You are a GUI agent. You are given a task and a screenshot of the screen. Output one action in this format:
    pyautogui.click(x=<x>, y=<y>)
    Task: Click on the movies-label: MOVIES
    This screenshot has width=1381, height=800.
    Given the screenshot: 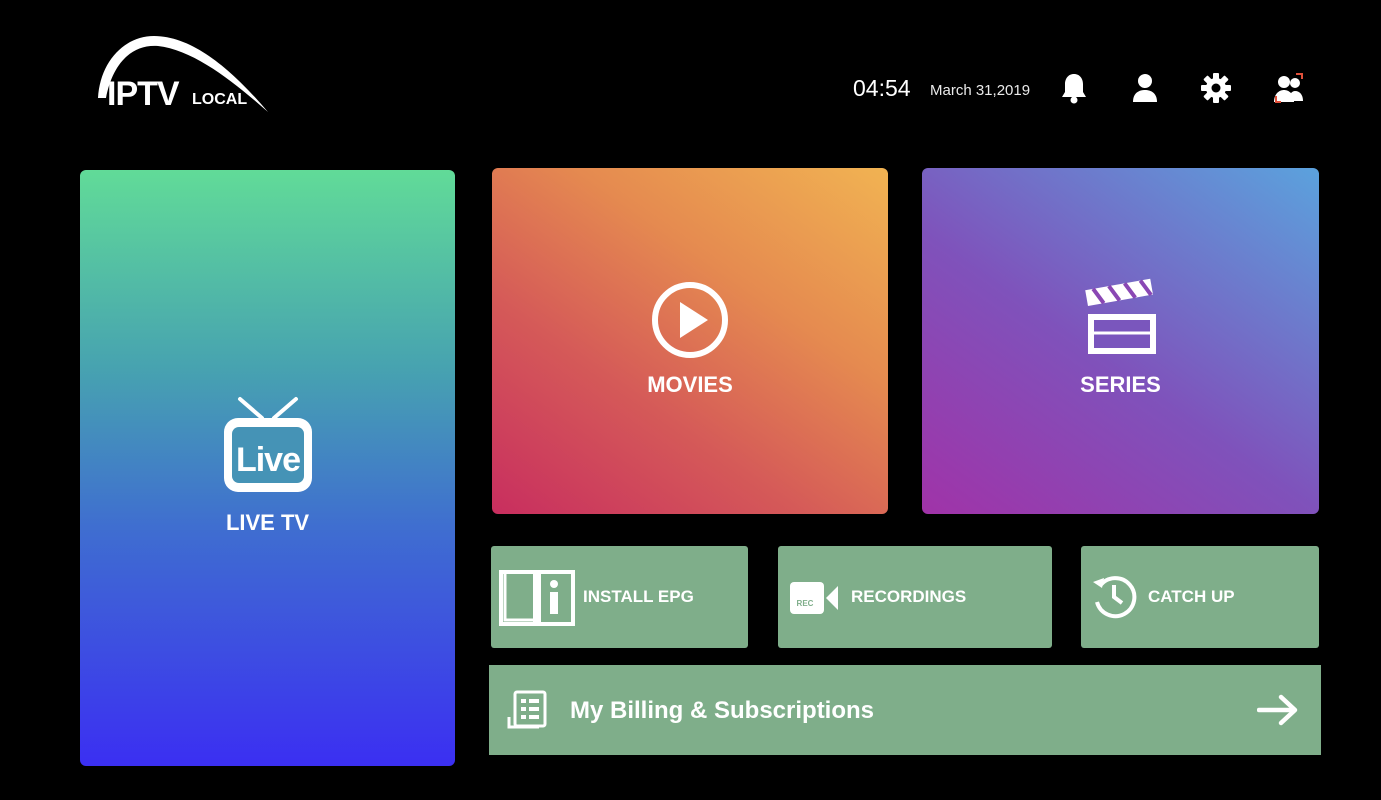 What is the action you would take?
    pyautogui.click(x=690, y=384)
    